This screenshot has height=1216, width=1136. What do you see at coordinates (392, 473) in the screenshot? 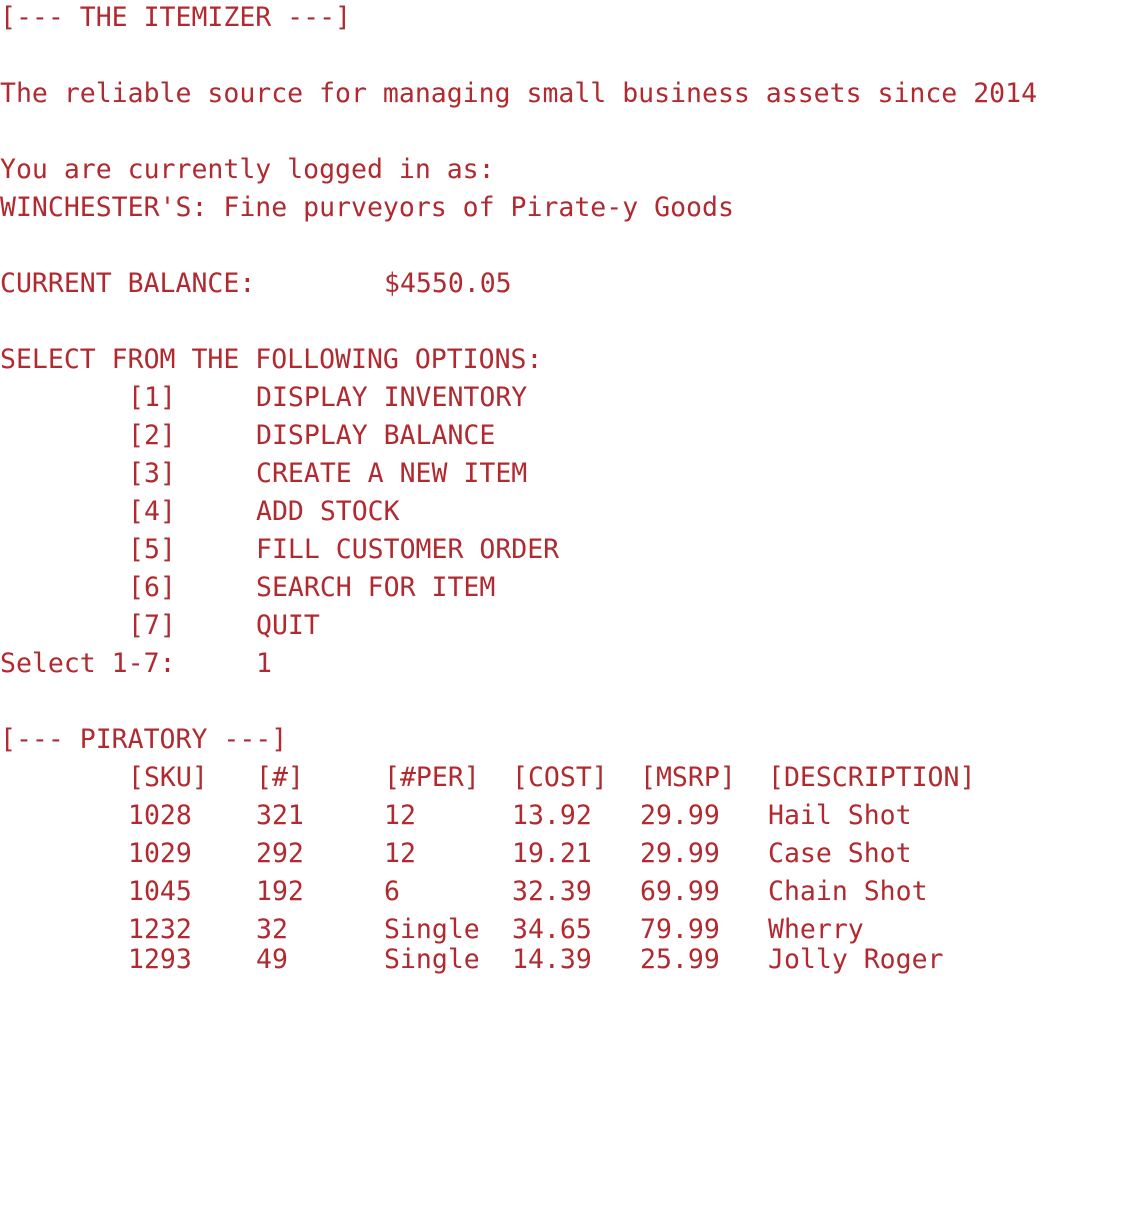
I see `menu-option-label: CREATE A NEW ITEM` at bounding box center [392, 473].